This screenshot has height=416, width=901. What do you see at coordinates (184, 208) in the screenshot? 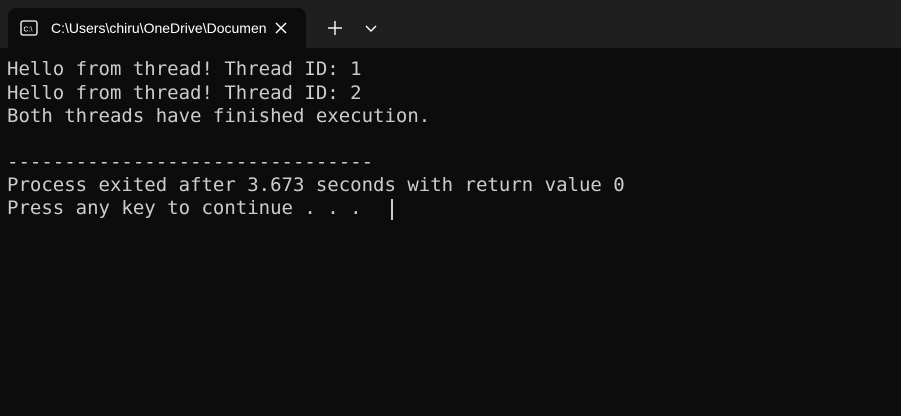
I see `prompt-line: Press any key to continue . . .` at bounding box center [184, 208].